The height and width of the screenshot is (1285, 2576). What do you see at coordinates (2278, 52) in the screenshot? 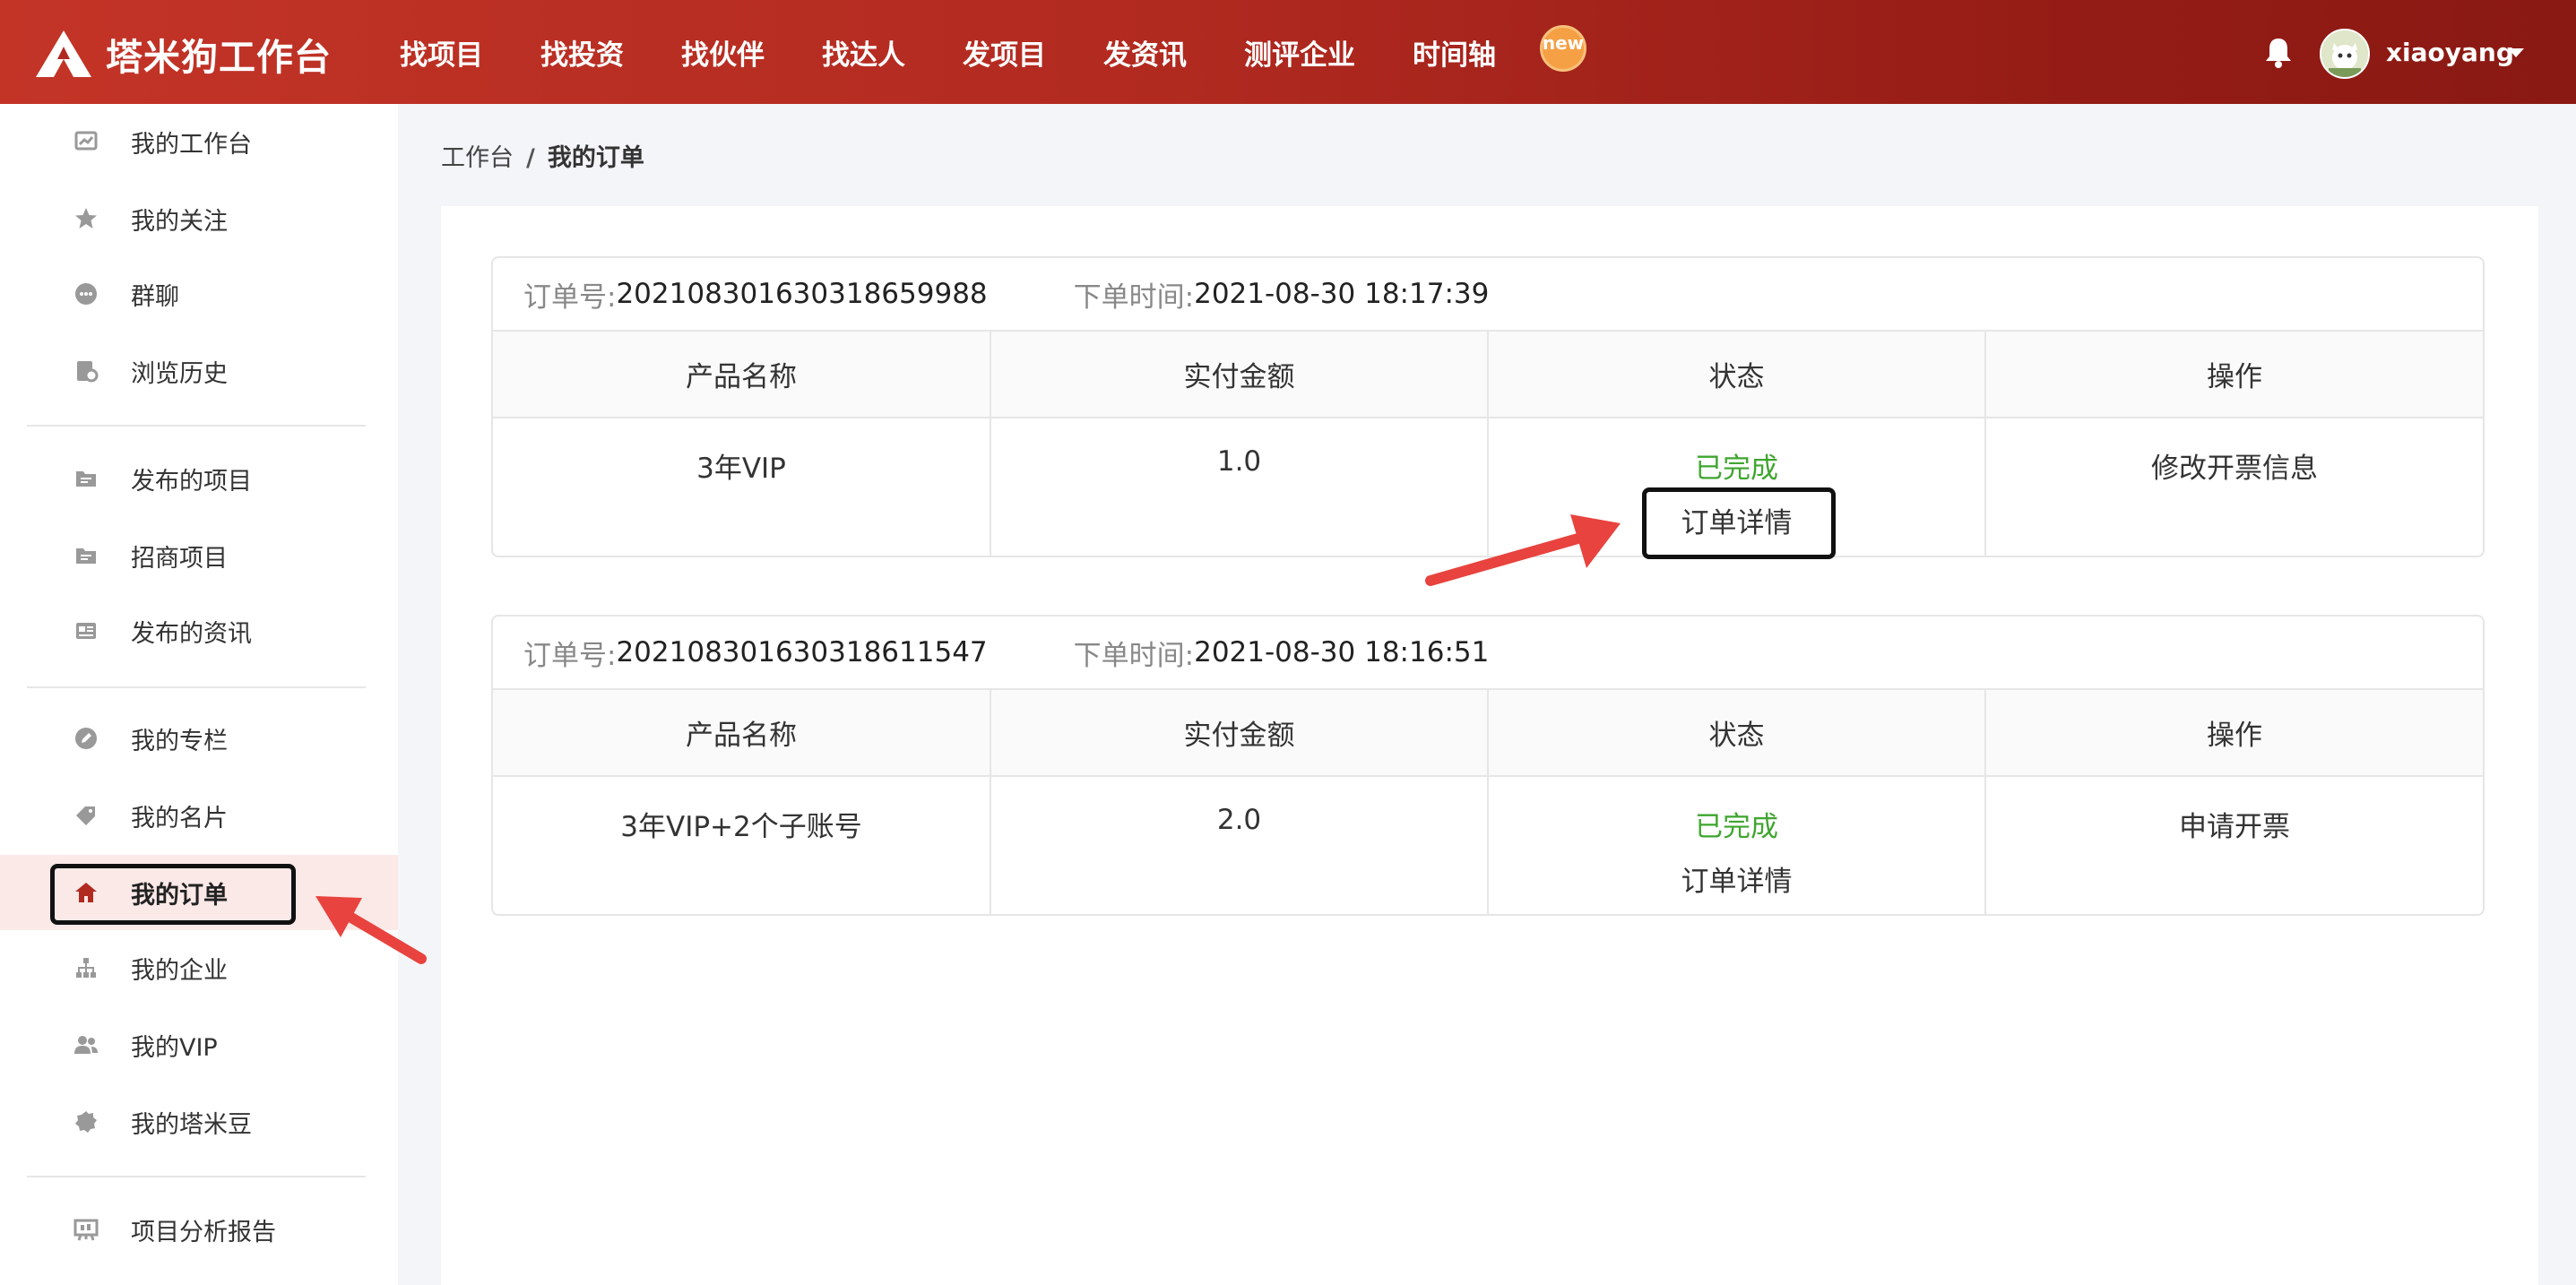
I see `bell-icon` at bounding box center [2278, 52].